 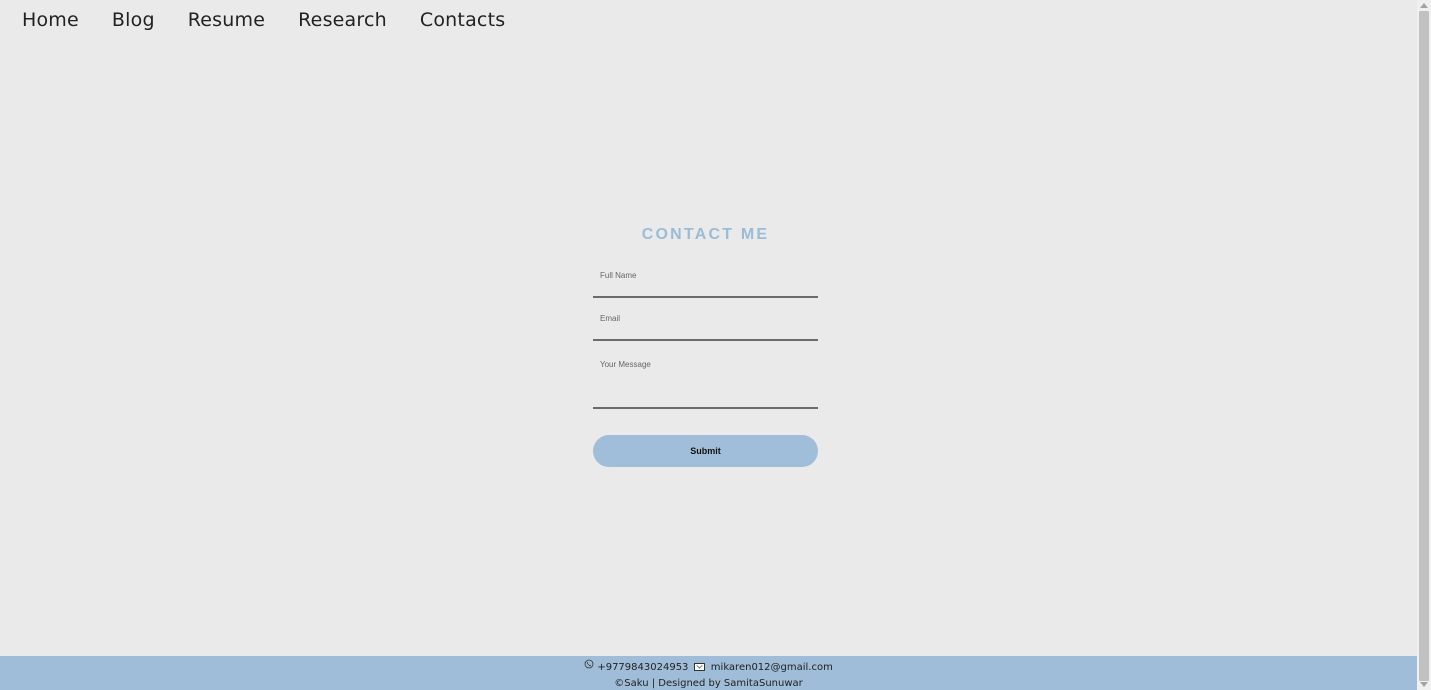 I want to click on footer-contact-line: +9779843024953 mikaren012@gmail.com, so click(x=708, y=665).